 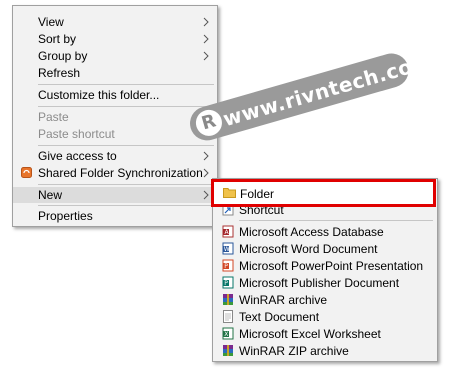 I want to click on submenu-item-winrar-zip: WinRAR ZIP archive, so click(x=325, y=351).